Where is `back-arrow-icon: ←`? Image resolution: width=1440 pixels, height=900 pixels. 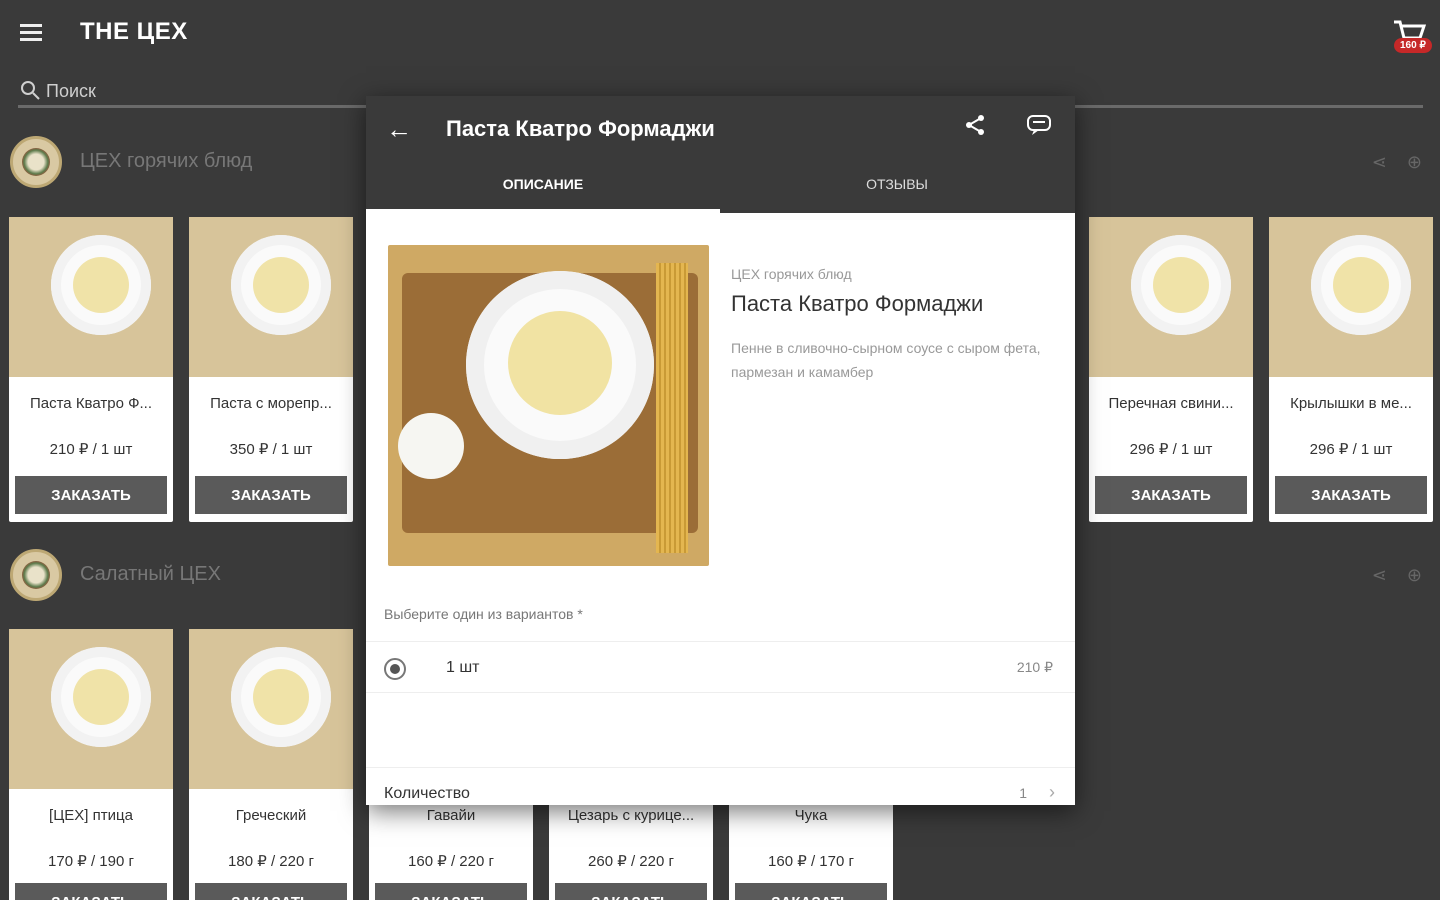 back-arrow-icon: ← is located at coordinates (399, 129).